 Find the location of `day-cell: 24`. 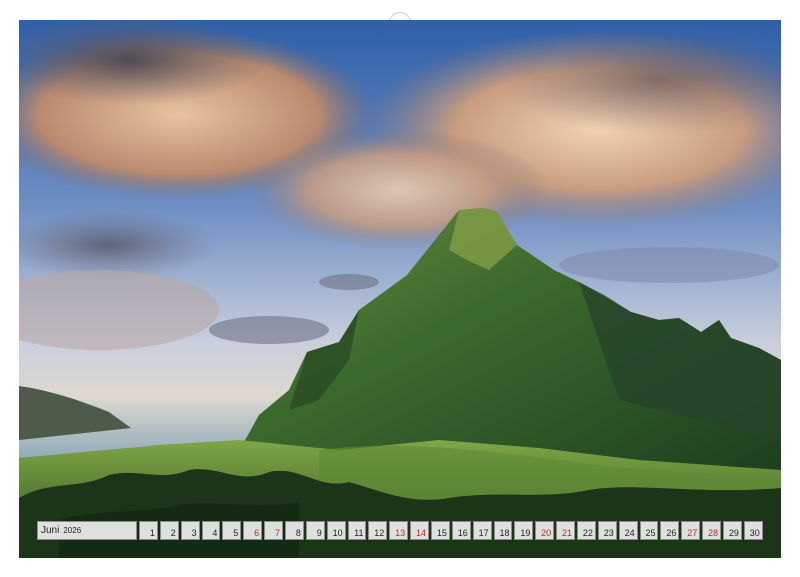

day-cell: 24 is located at coordinates (628, 530).